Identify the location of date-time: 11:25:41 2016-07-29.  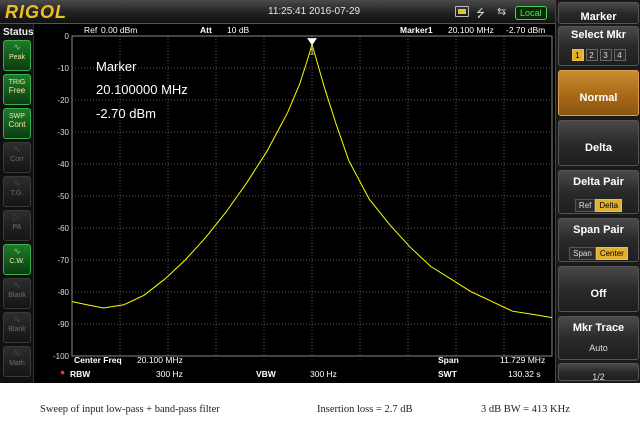
(314, 11).